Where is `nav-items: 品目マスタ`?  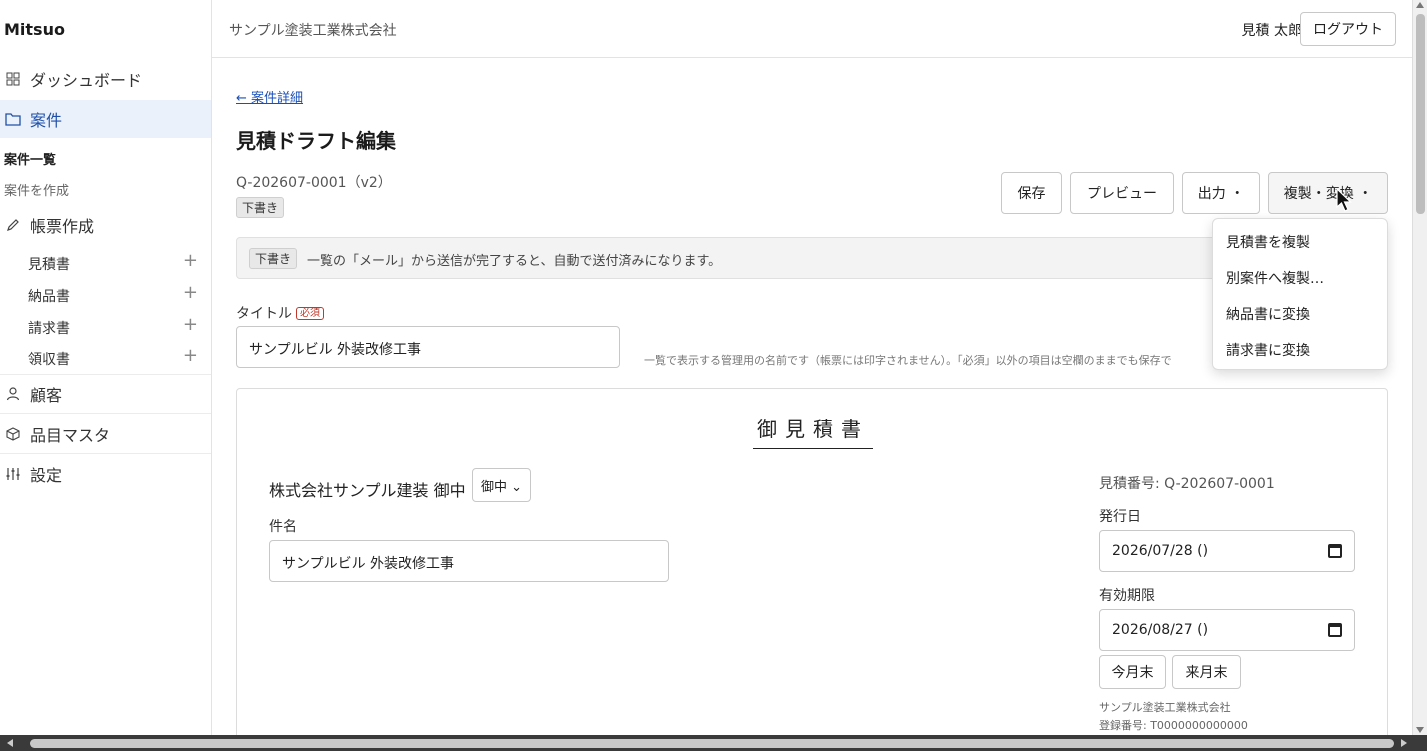 nav-items: 品目マスタ is located at coordinates (105, 434).